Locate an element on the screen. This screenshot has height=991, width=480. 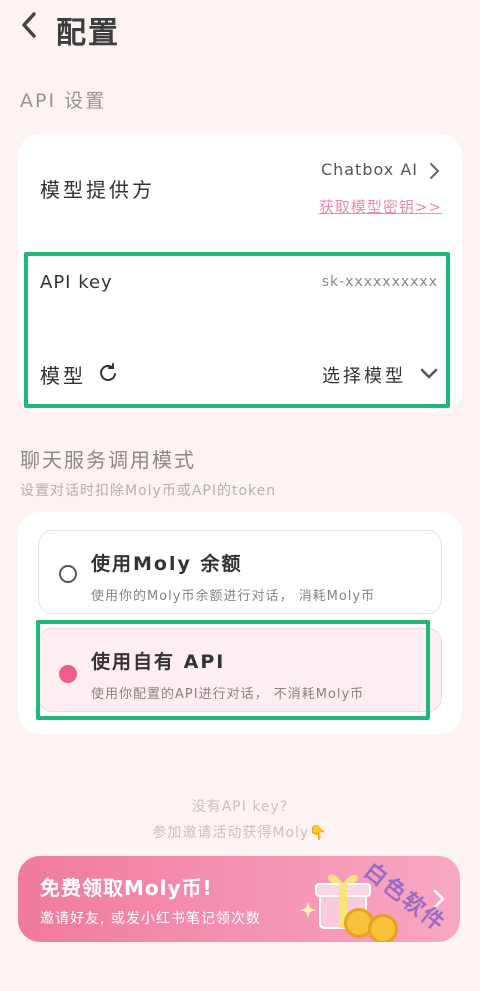
highlight-box-own-api is located at coordinates (233, 670).